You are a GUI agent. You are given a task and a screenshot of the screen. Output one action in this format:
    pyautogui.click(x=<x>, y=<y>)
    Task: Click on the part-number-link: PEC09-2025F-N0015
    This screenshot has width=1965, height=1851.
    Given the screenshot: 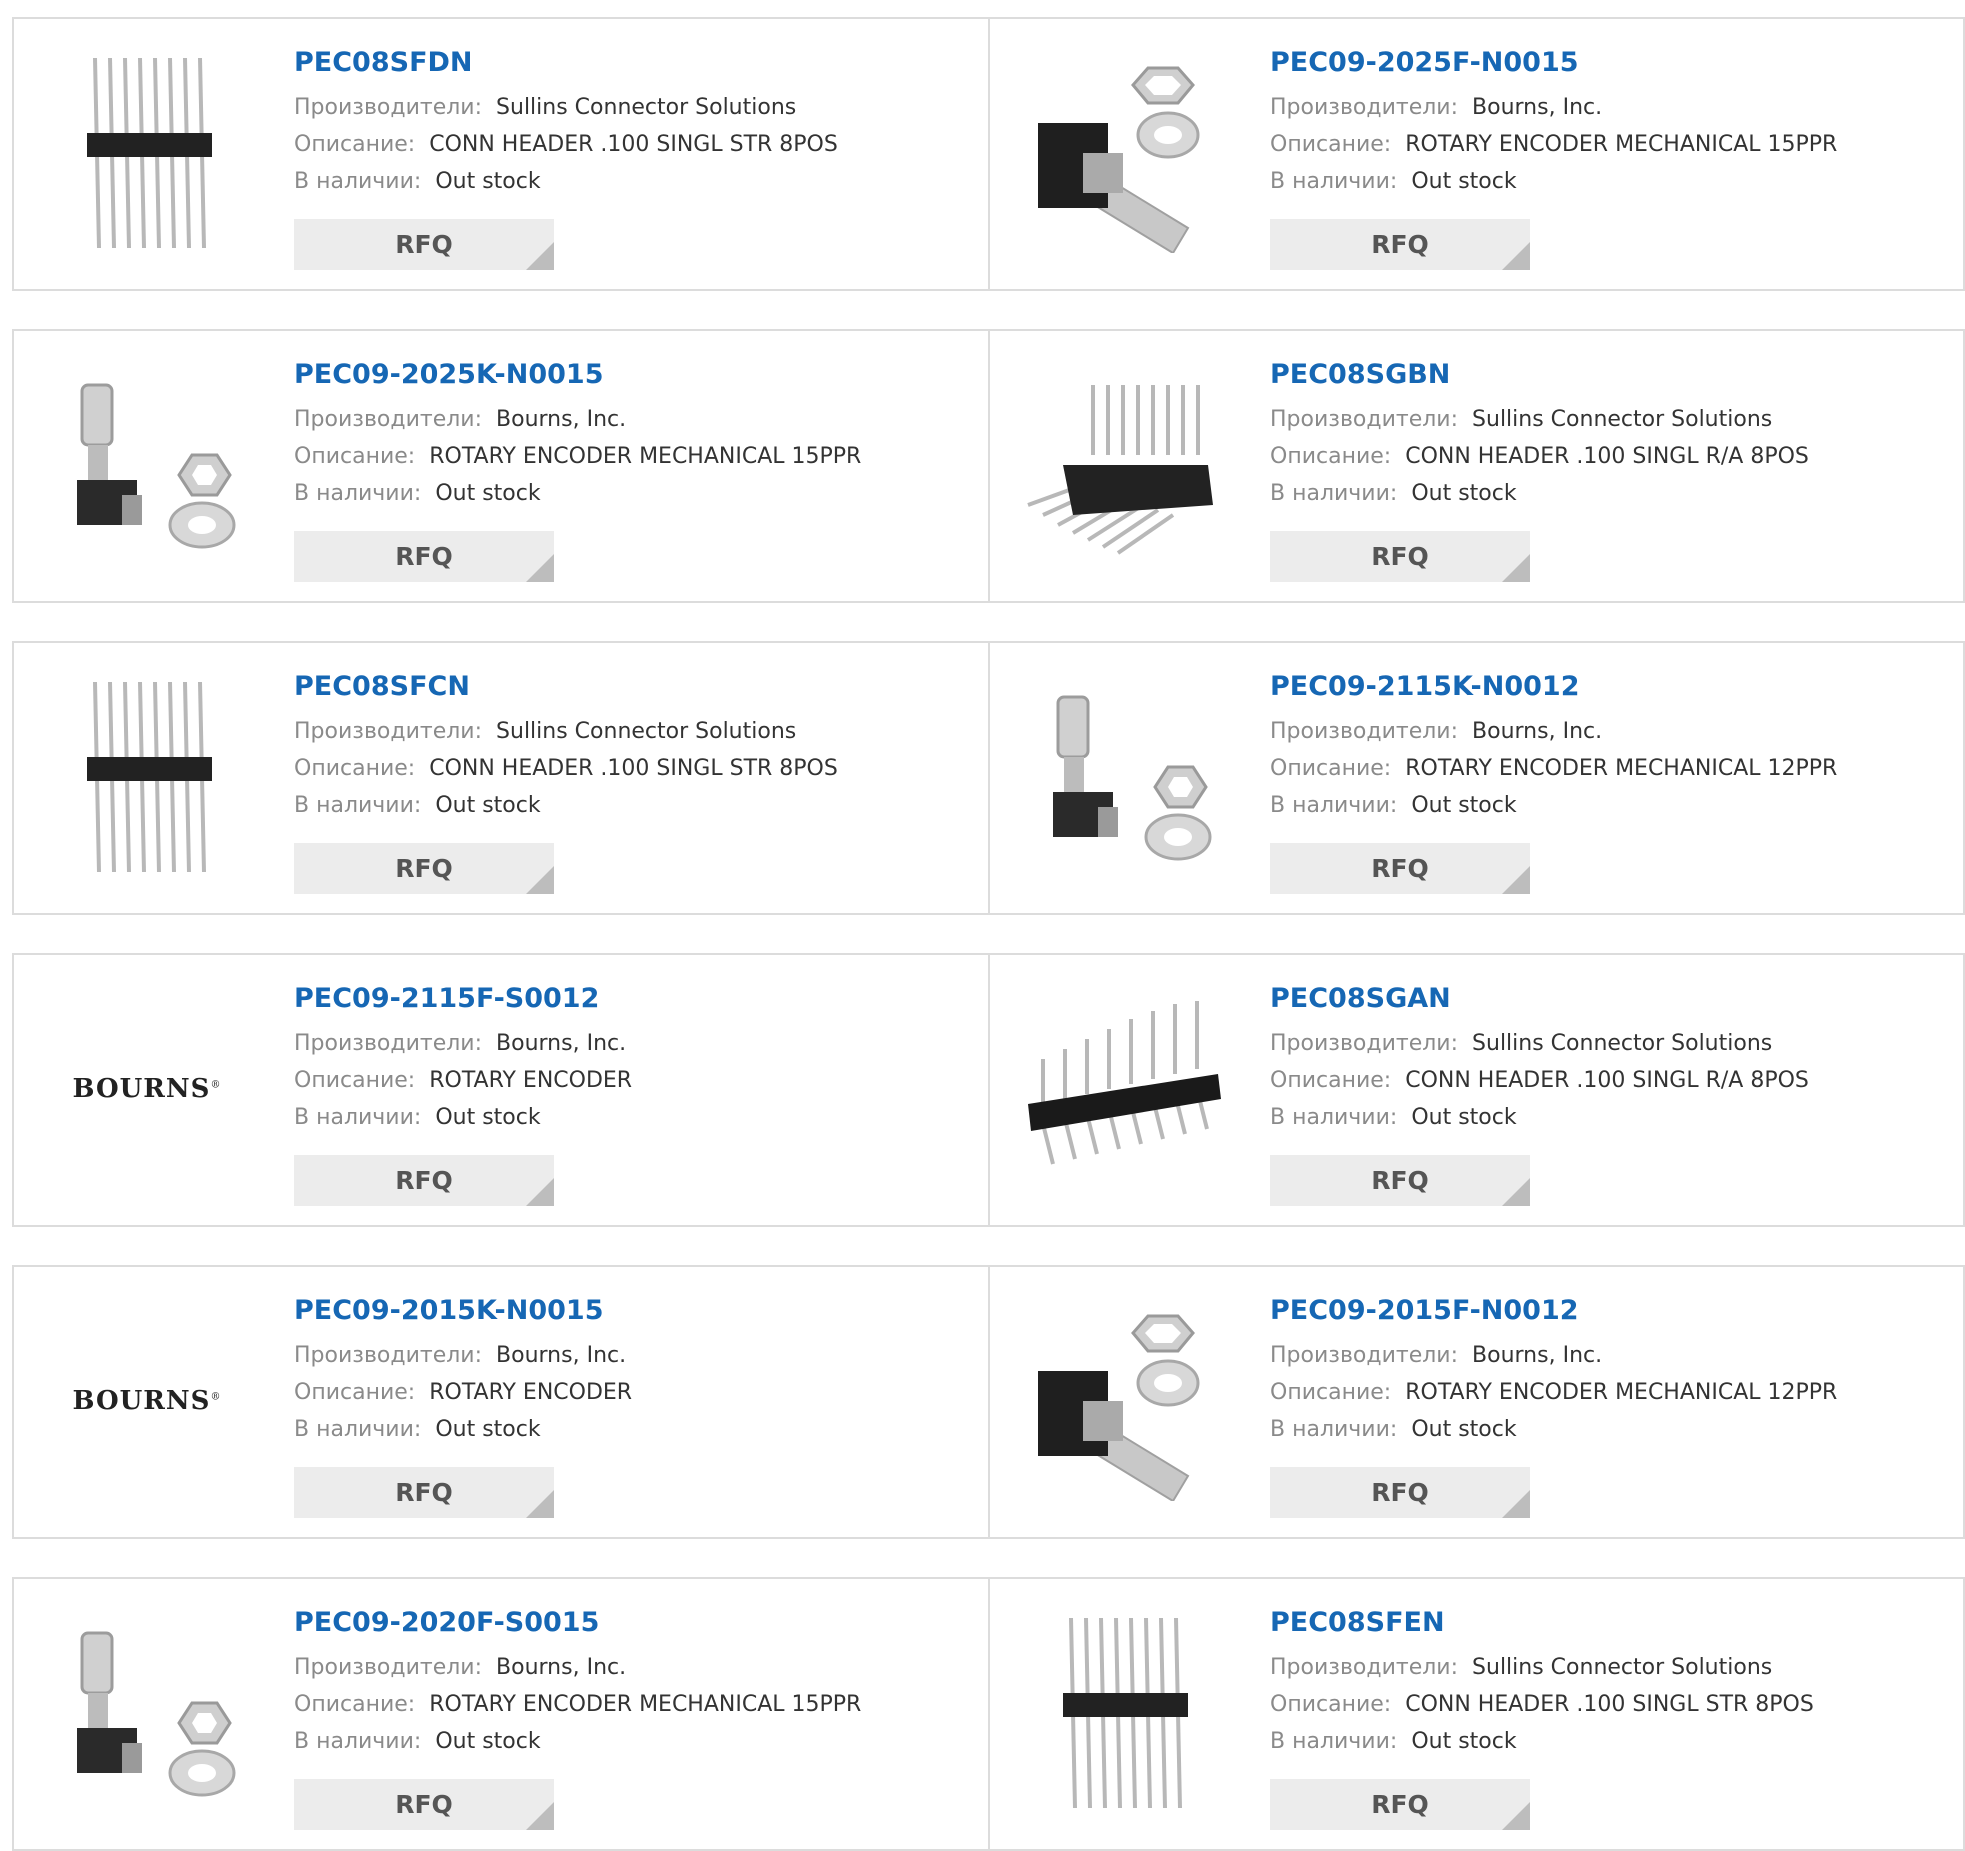 What is the action you would take?
    pyautogui.click(x=1424, y=69)
    